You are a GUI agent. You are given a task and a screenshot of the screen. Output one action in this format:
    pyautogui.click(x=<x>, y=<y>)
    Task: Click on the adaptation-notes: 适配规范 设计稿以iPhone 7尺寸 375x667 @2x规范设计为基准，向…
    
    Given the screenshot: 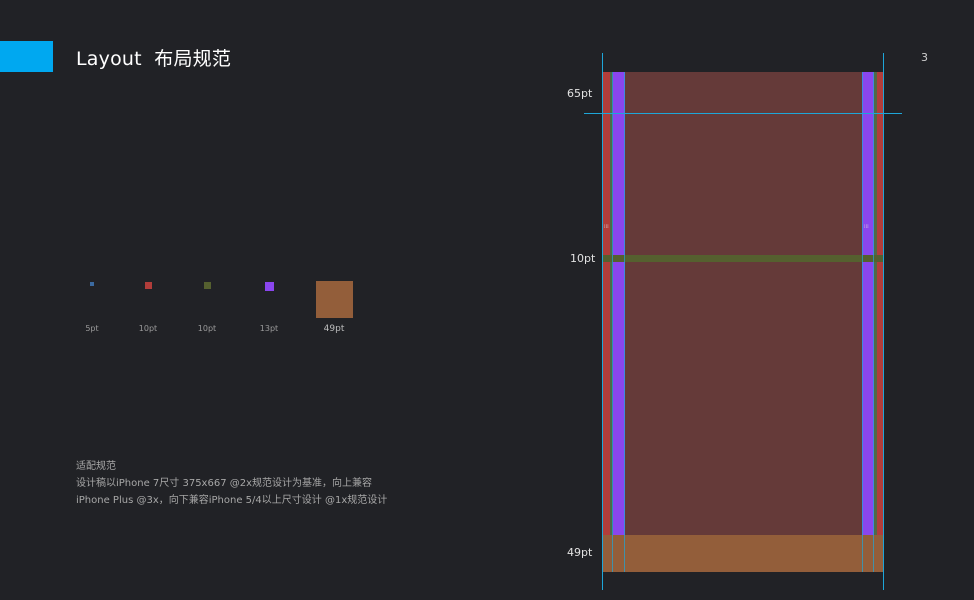 What is the action you would take?
    pyautogui.click(x=231, y=483)
    